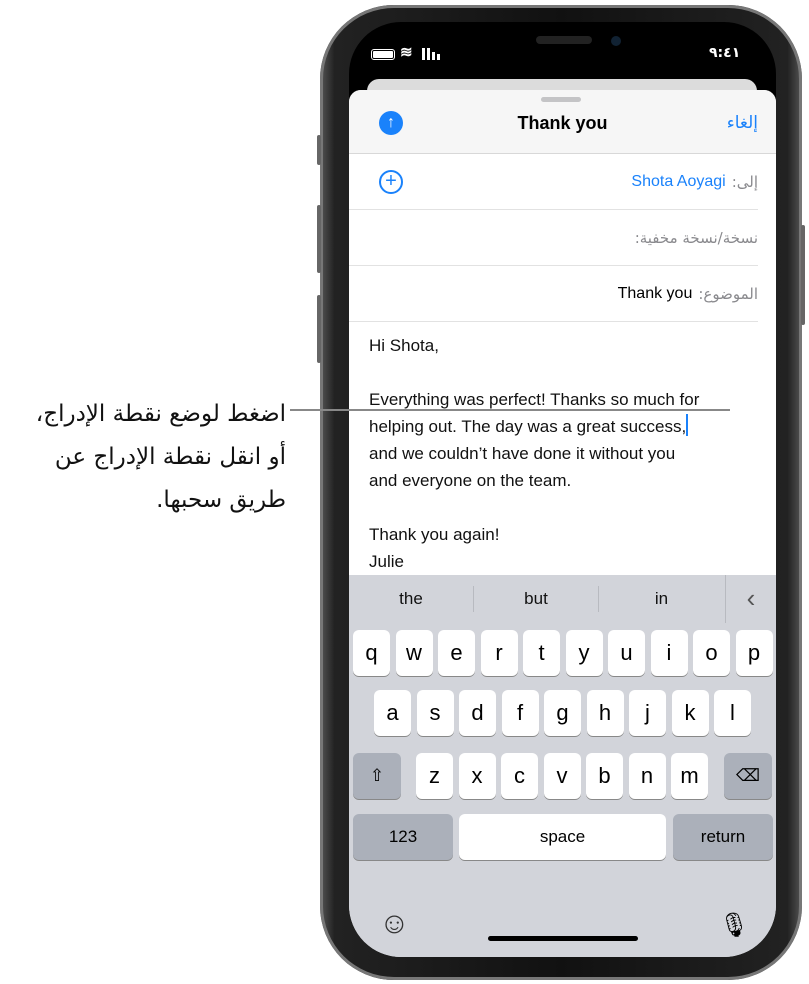 The height and width of the screenshot is (984, 809). Describe the element at coordinates (221, 500) in the screenshot. I see `callout-line-3: طريق سحبها.` at that location.